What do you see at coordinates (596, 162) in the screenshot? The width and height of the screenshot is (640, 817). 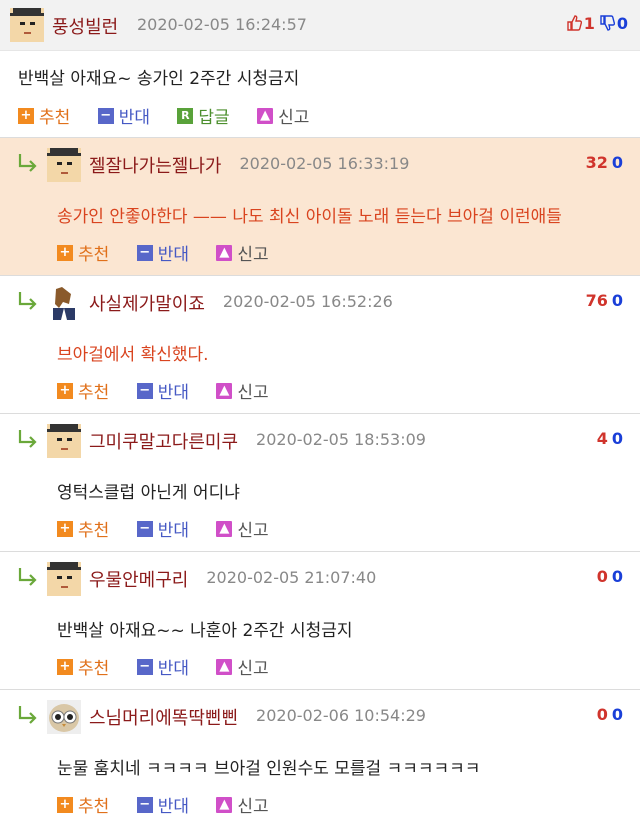 I see `up-count: 32` at bounding box center [596, 162].